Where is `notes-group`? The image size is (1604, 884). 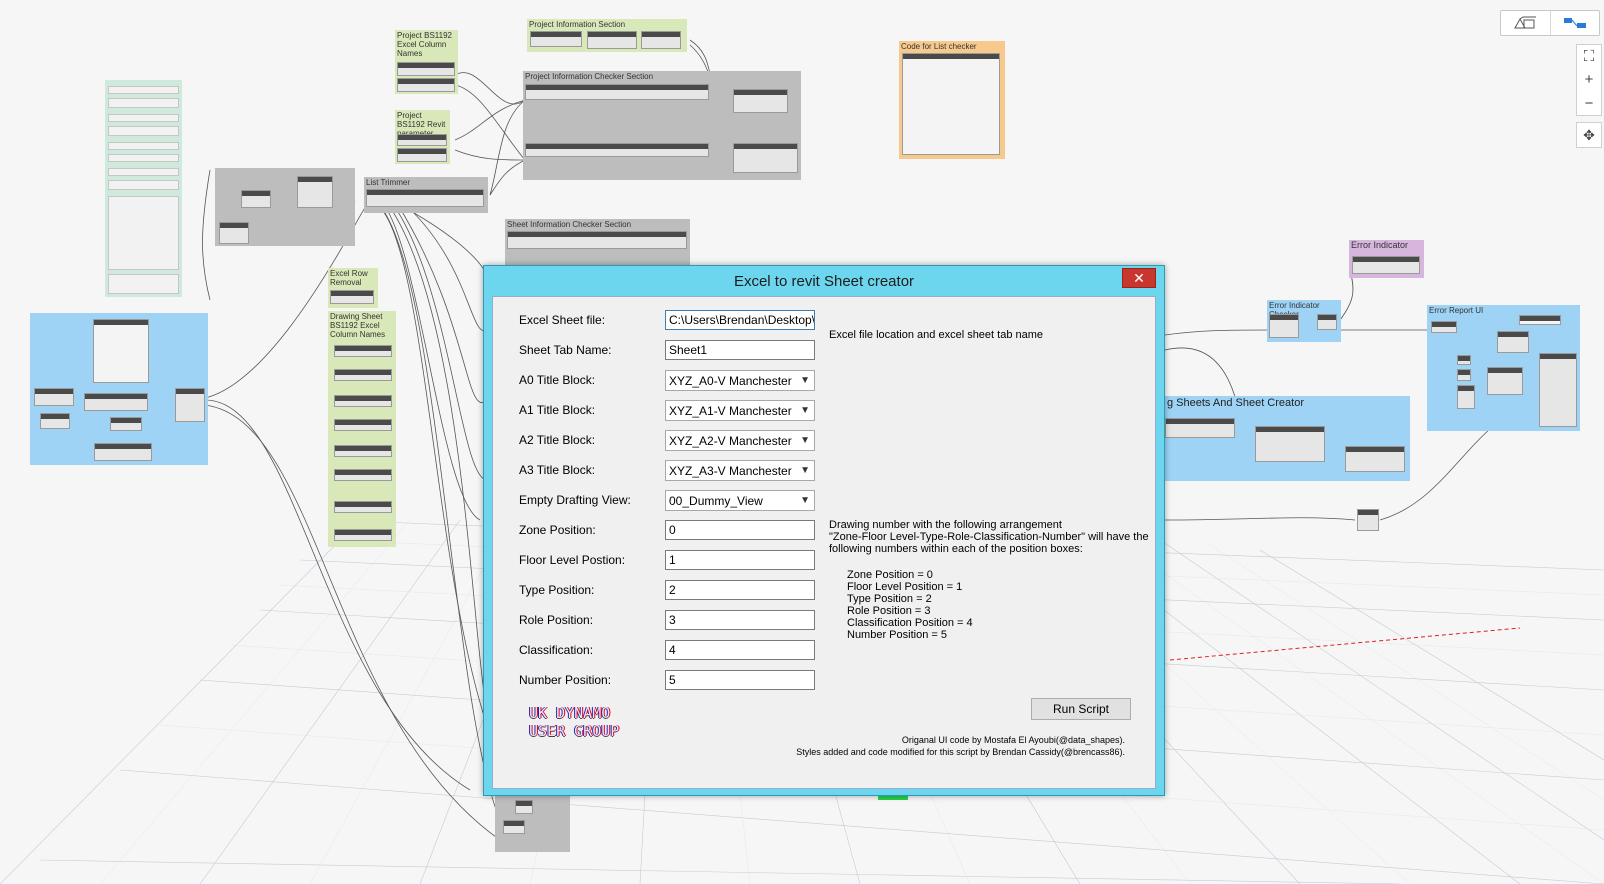 notes-group is located at coordinates (143, 188).